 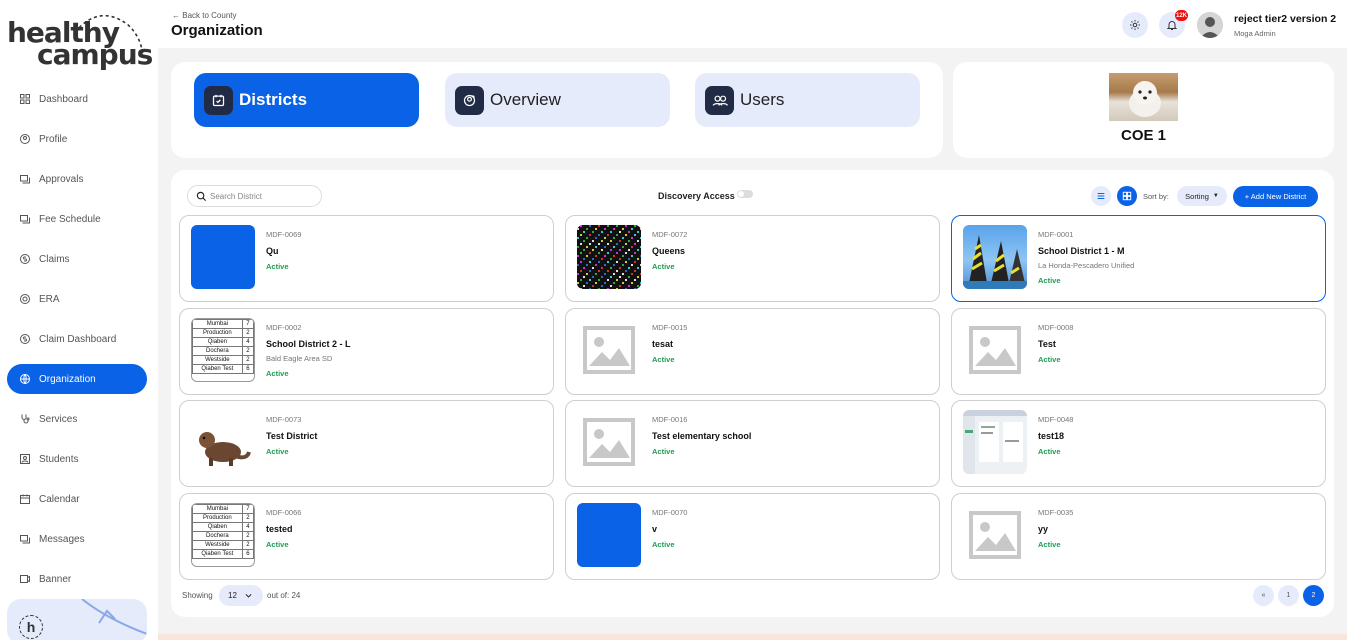 What do you see at coordinates (670, 327) in the screenshot?
I see `district-code: MDF-0015` at bounding box center [670, 327].